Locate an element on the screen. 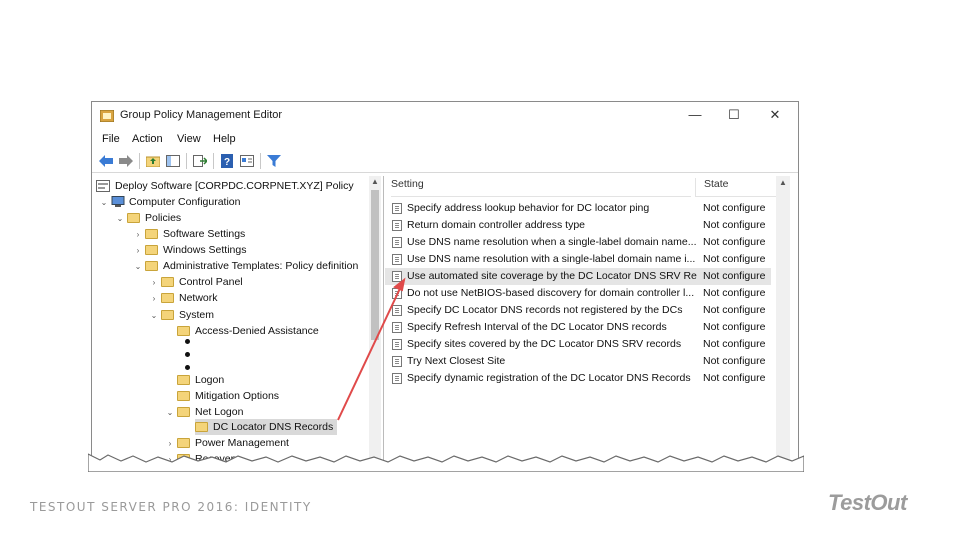 The width and height of the screenshot is (960, 540). footer-course-title: TESTOUT SERVER PRO 2016: IDENTITY is located at coordinates (171, 507).